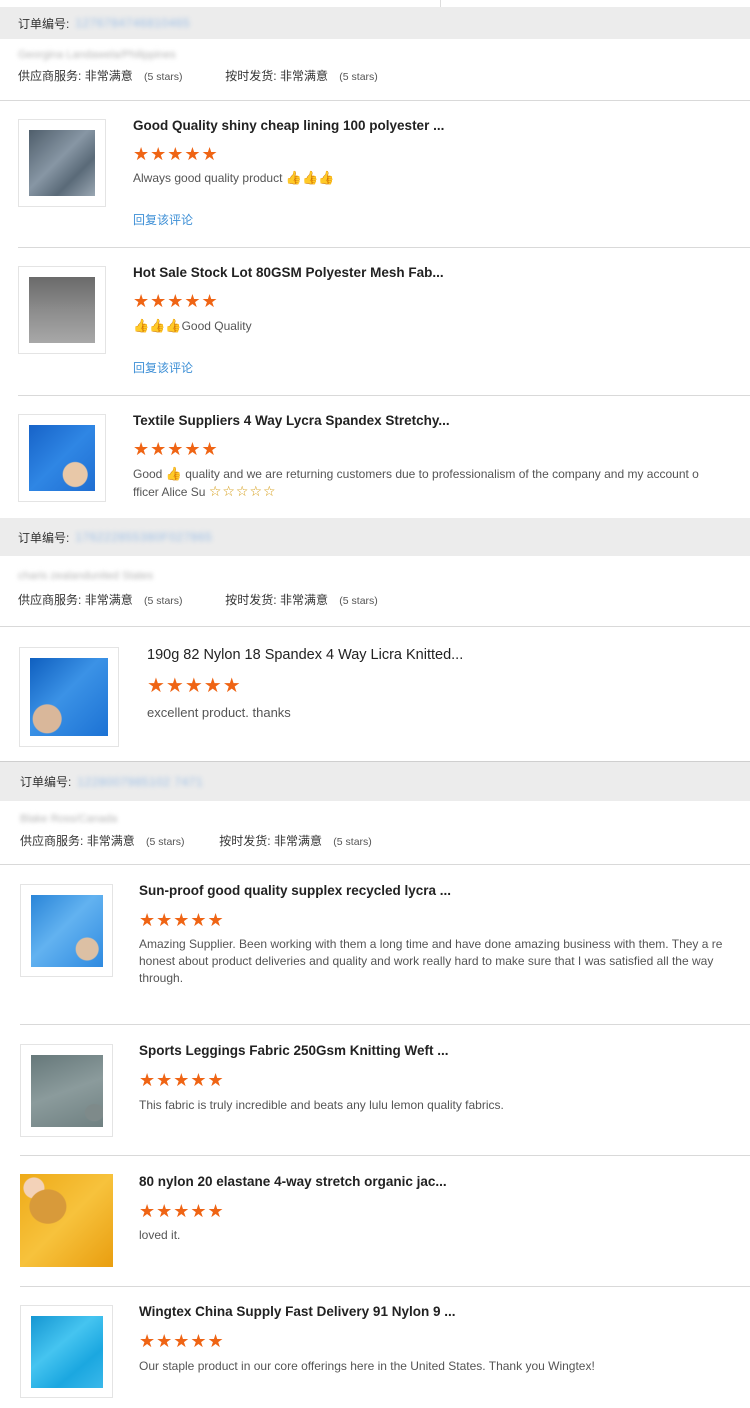 This screenshot has height=1408, width=750. What do you see at coordinates (69, 819) in the screenshot?
I see `buyer-name: Blake Ross/Canada` at bounding box center [69, 819].